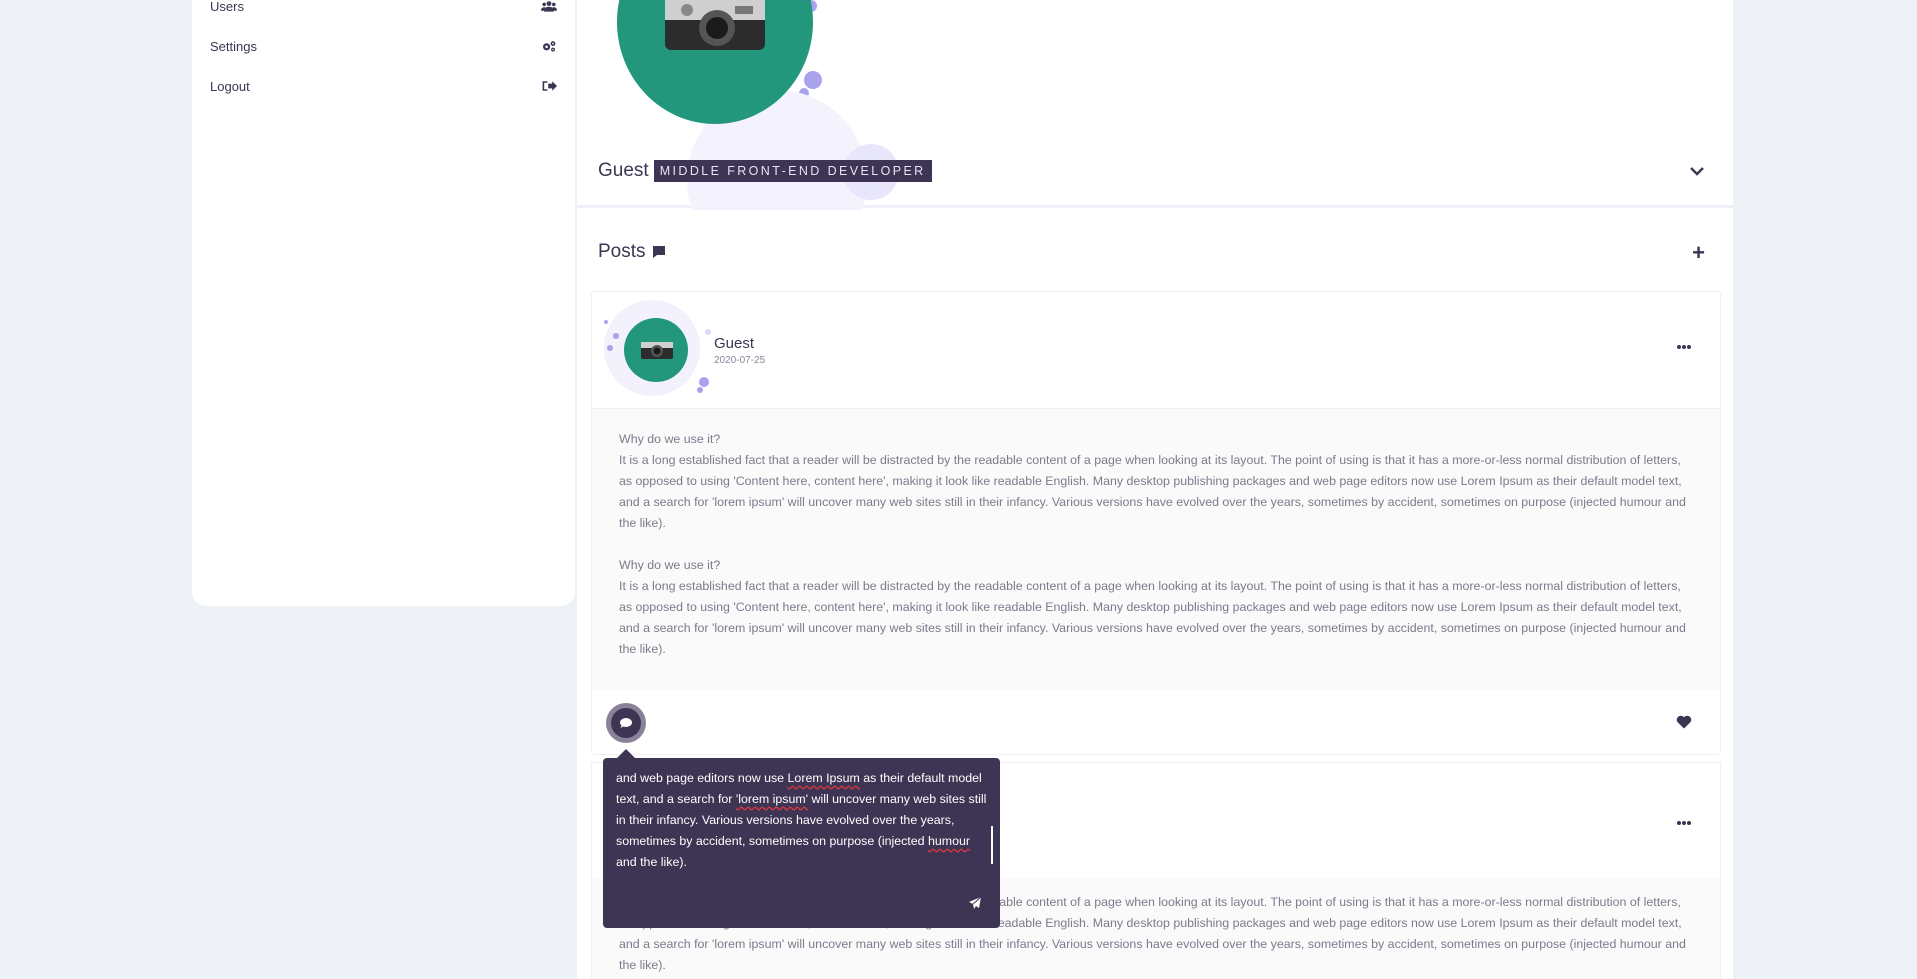 The height and width of the screenshot is (979, 1917). Describe the element at coordinates (1156, 721) in the screenshot. I see `post-footer` at that location.